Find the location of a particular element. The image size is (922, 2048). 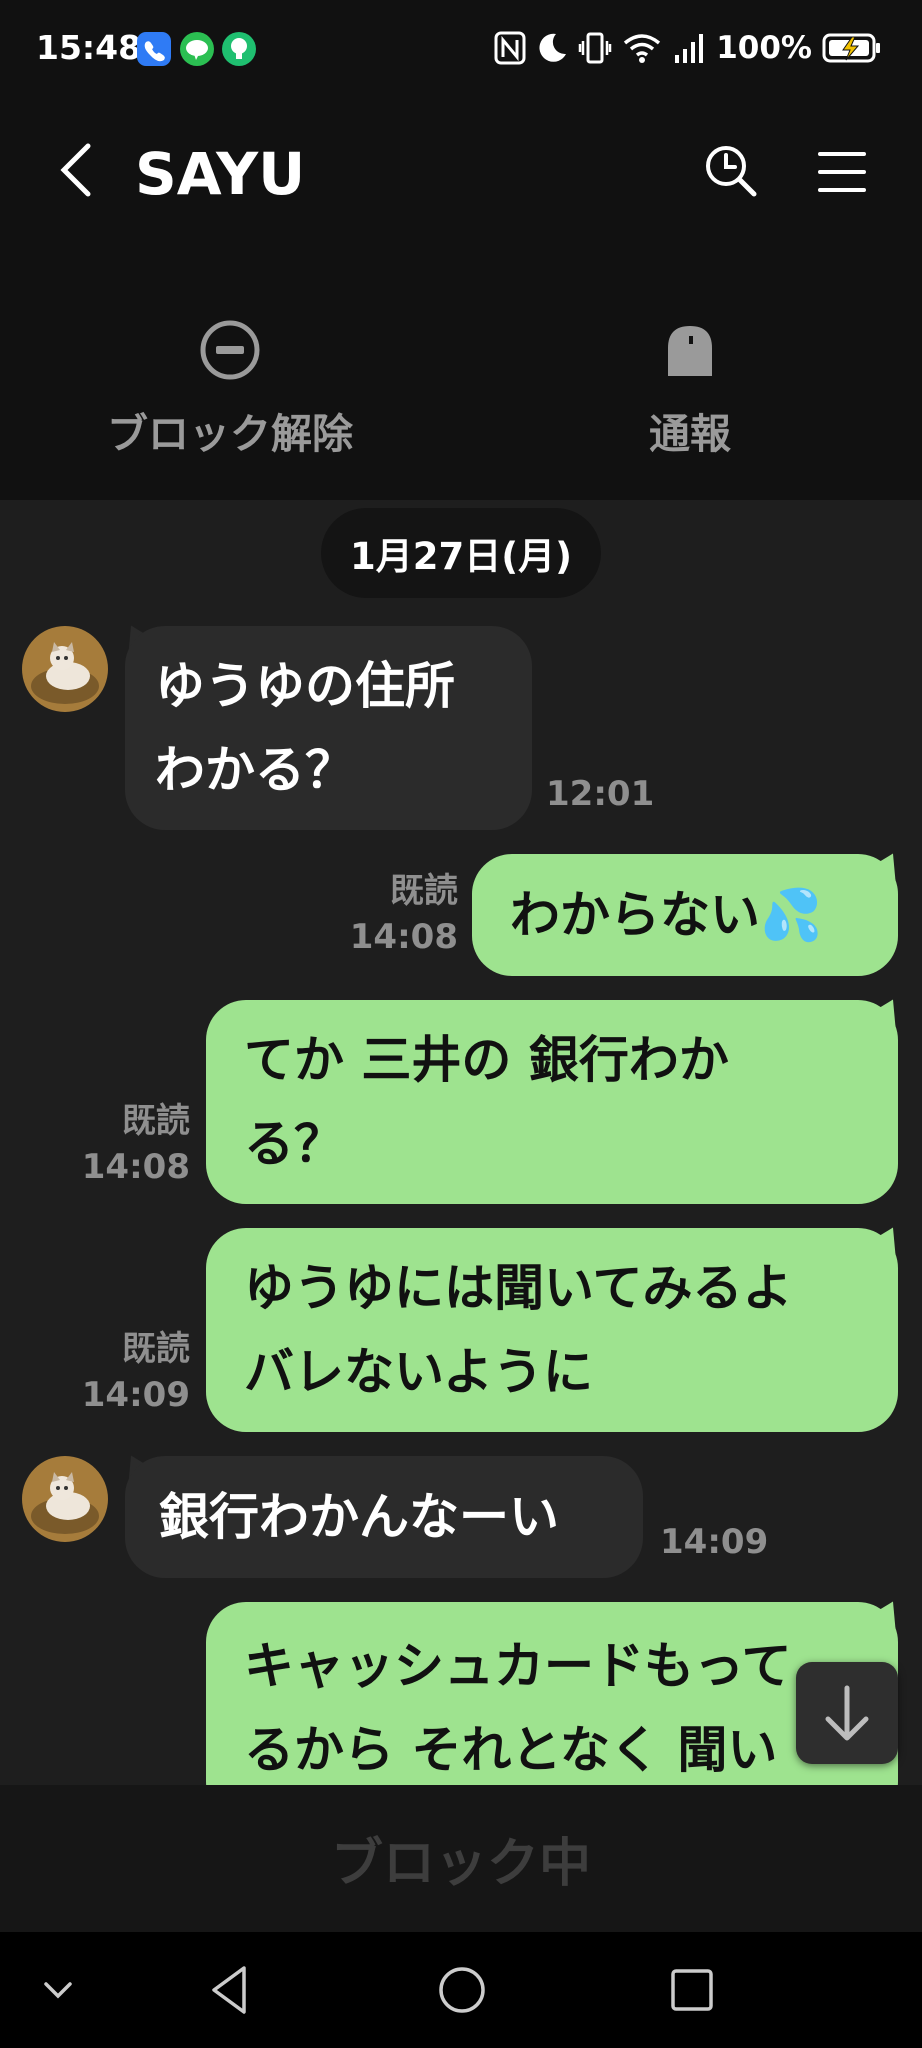

report-button: 通報 is located at coordinates (690, 389).